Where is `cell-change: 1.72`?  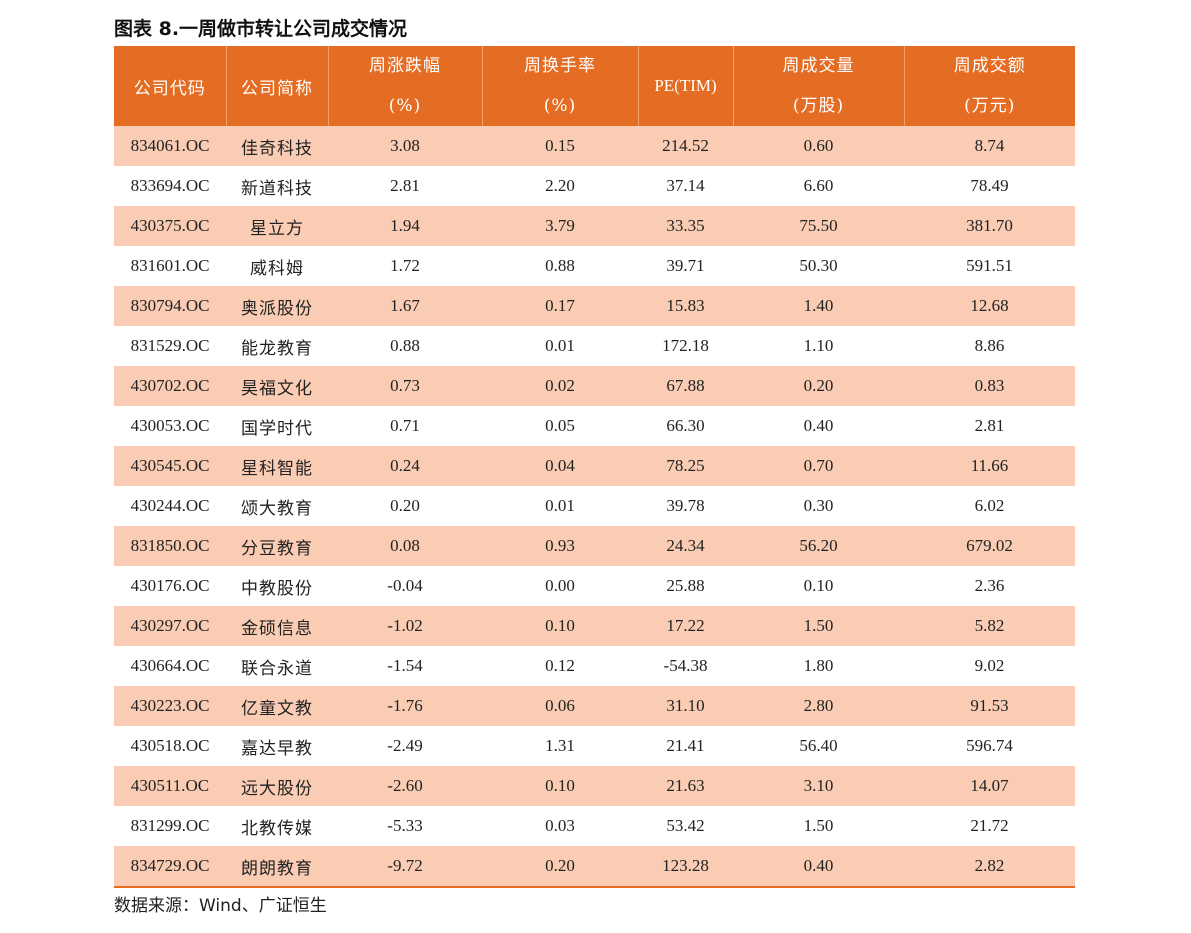 cell-change: 1.72 is located at coordinates (405, 265).